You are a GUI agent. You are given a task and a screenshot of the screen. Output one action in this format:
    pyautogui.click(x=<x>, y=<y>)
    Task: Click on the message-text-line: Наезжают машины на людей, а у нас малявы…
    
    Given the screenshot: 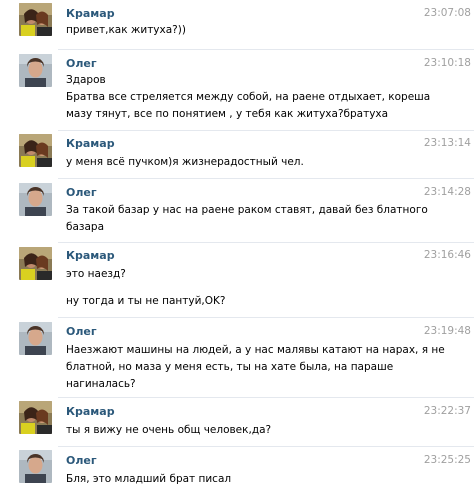 What is the action you would take?
    pyautogui.click(x=255, y=350)
    